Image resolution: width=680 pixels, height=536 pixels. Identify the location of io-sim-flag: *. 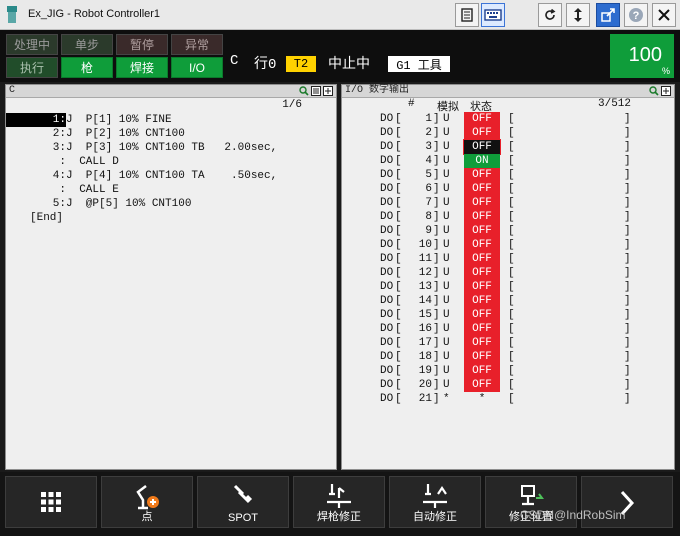
(446, 399).